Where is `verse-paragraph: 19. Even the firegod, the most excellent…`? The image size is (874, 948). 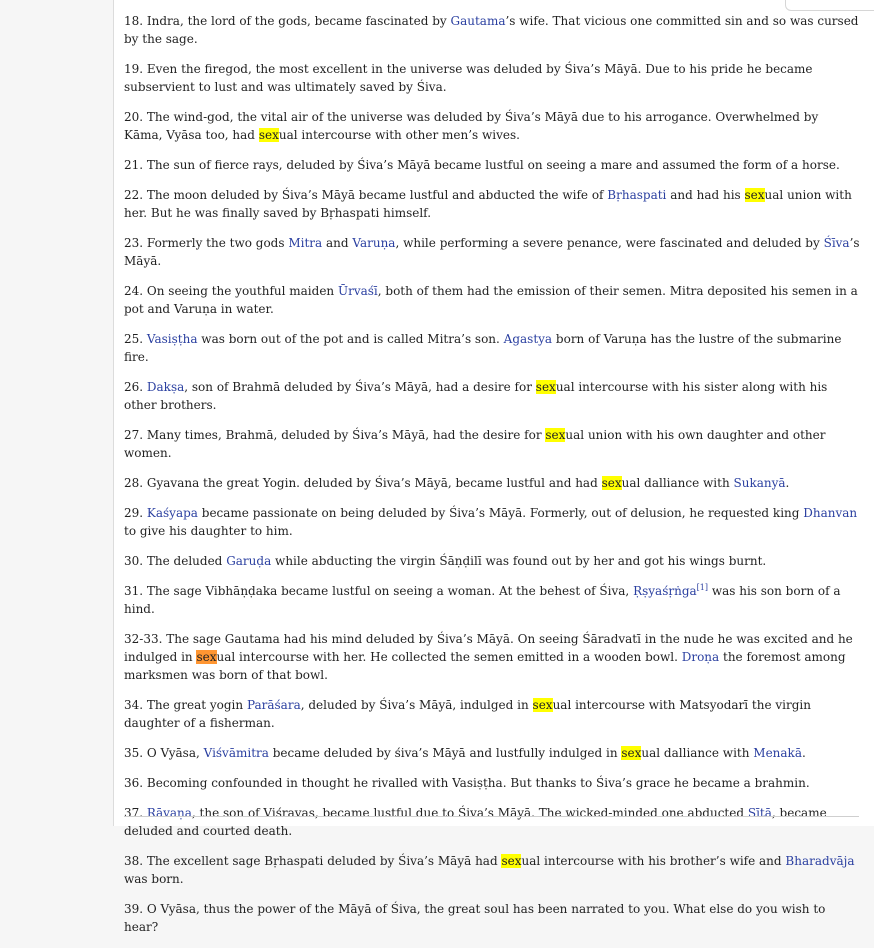 verse-paragraph: 19. Even the firegod, the most excellent… is located at coordinates (492, 78).